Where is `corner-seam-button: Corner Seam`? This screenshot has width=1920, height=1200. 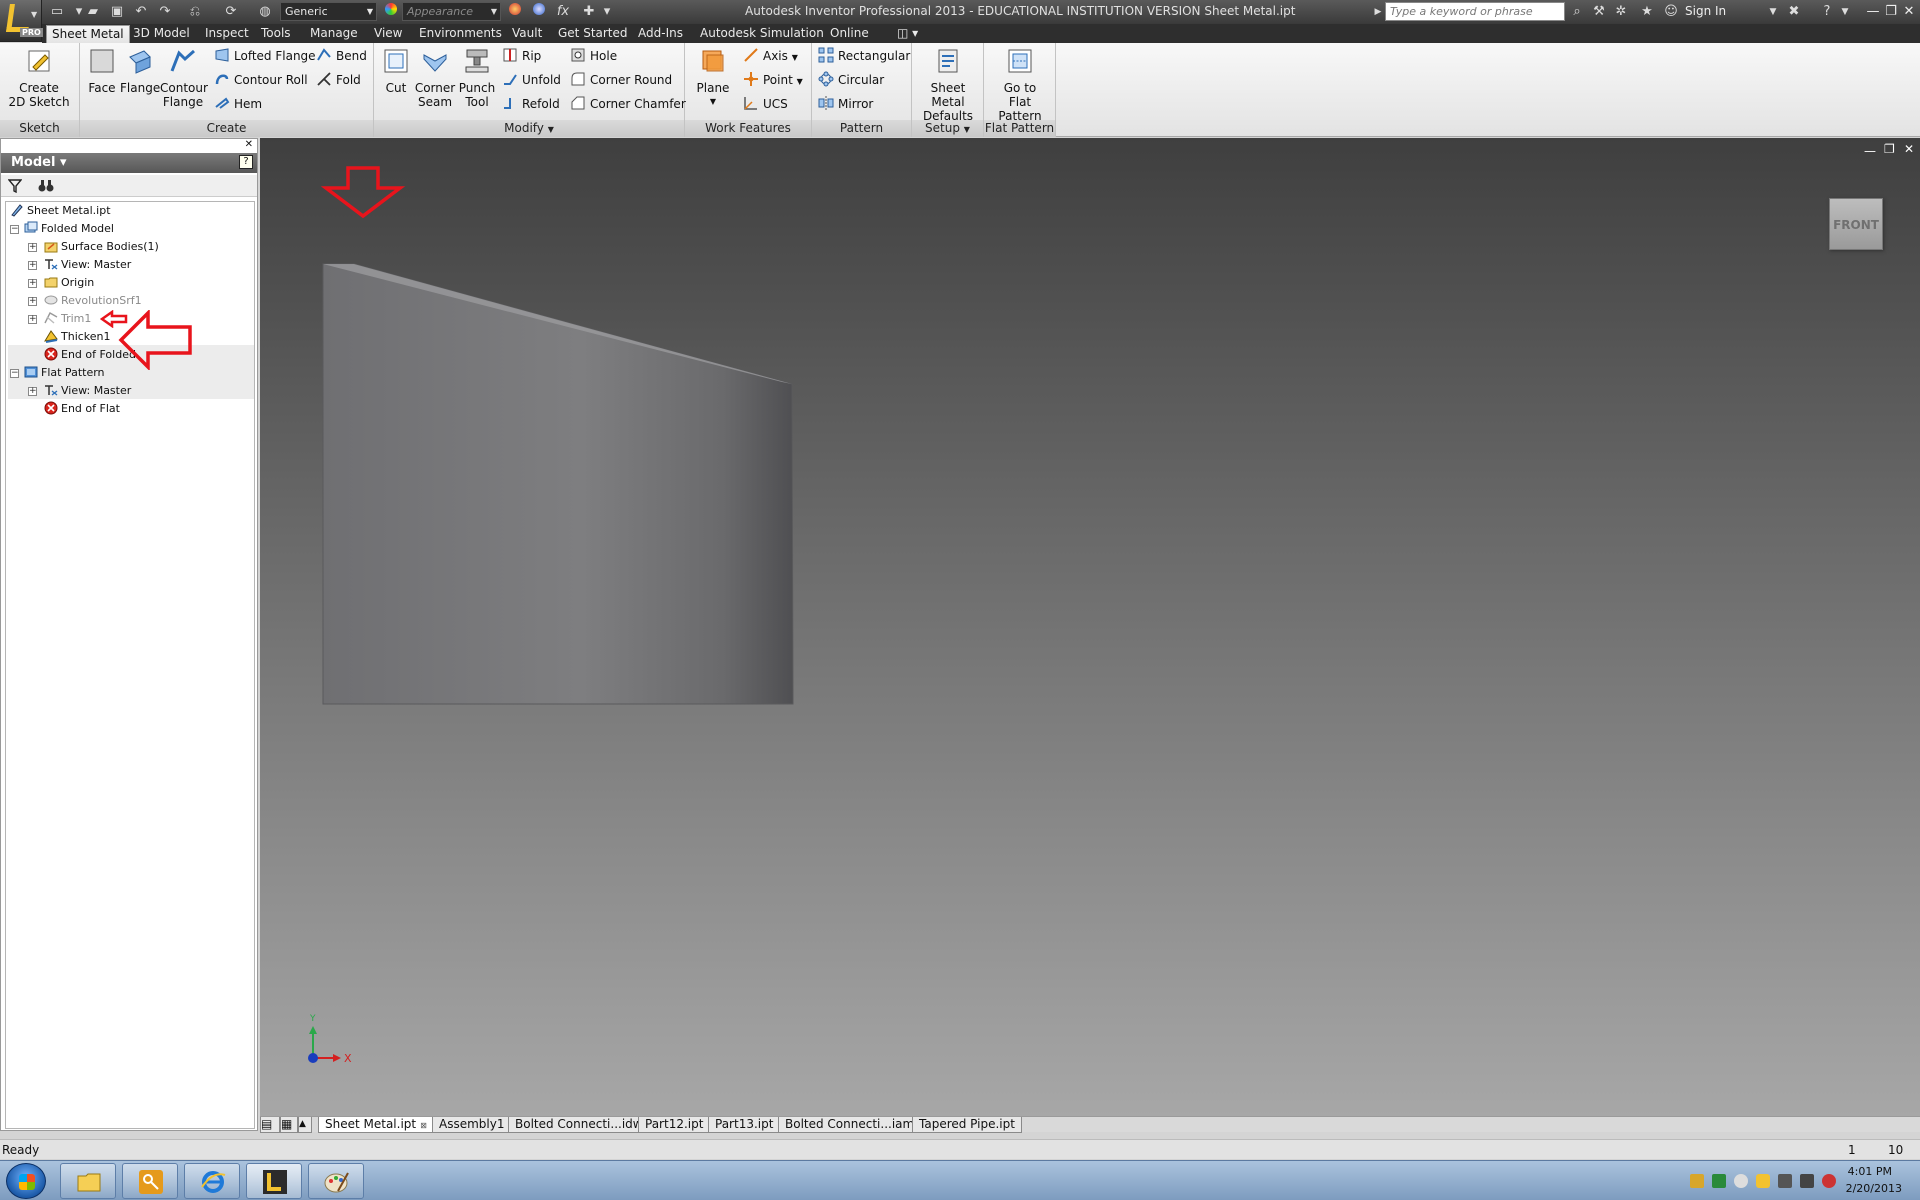
corner-seam-button: Corner Seam is located at coordinates (435, 78).